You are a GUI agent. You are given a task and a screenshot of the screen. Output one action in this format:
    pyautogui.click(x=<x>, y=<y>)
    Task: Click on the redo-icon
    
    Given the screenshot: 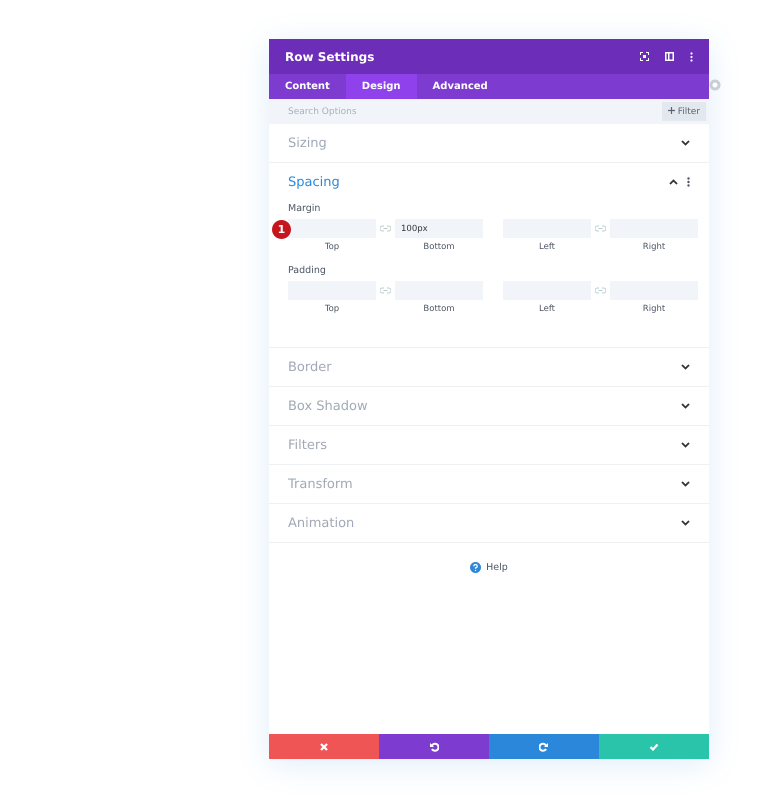 What is the action you would take?
    pyautogui.click(x=544, y=747)
    